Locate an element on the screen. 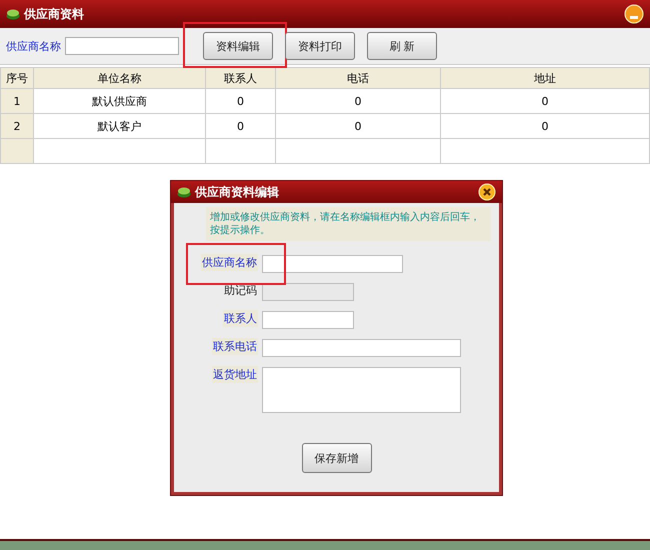  window-title: 供应商资料 is located at coordinates (54, 14).